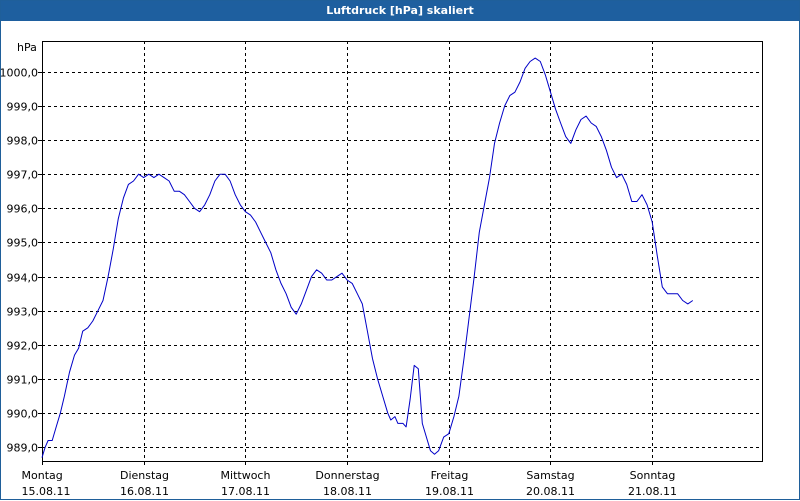 This screenshot has width=800, height=501. Describe the element at coordinates (347, 491) in the screenshot. I see `x-tick-date: 18.08.11` at that location.